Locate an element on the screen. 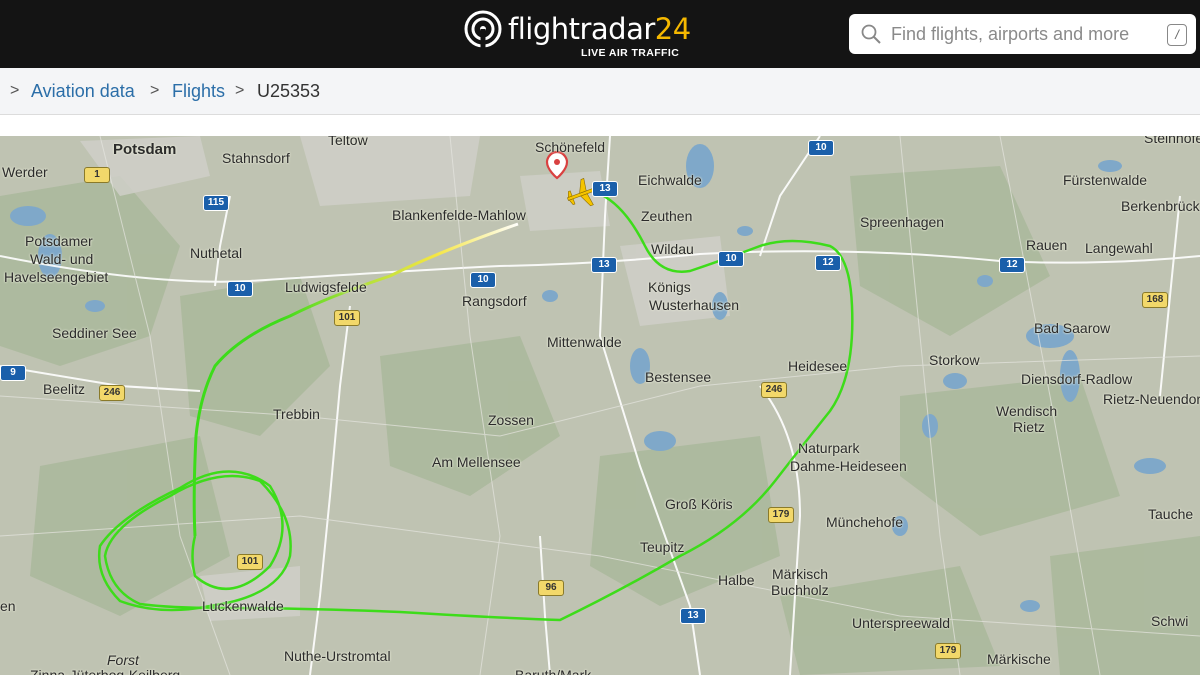 The height and width of the screenshot is (675, 1200). place-label: Bad Saarow is located at coordinates (1072, 328).